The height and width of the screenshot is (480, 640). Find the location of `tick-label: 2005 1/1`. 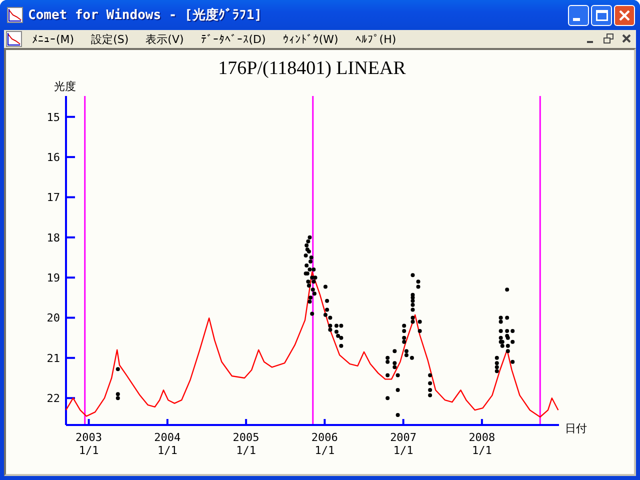

tick-label: 2005 1/1 is located at coordinates (246, 444).